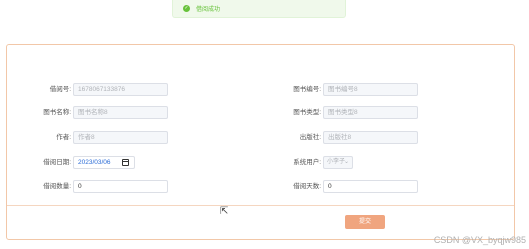 The width and height of the screenshot is (529, 249). Describe the element at coordinates (260, 90) in the screenshot. I see `form-row-1: 借阅号: 1678067133876 图书编号: 图书编号8` at that location.